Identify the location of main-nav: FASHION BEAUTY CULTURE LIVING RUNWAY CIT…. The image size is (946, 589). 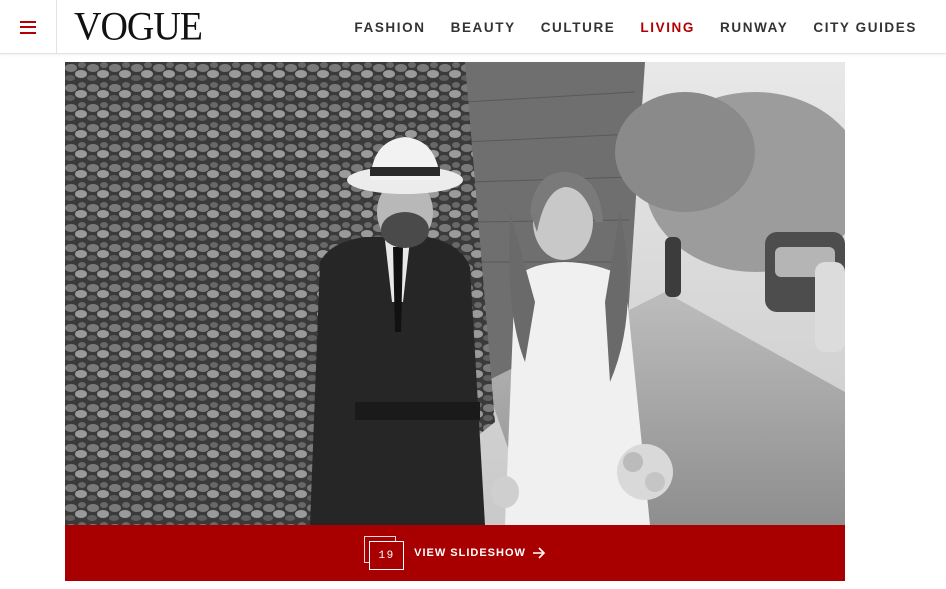
(650, 27).